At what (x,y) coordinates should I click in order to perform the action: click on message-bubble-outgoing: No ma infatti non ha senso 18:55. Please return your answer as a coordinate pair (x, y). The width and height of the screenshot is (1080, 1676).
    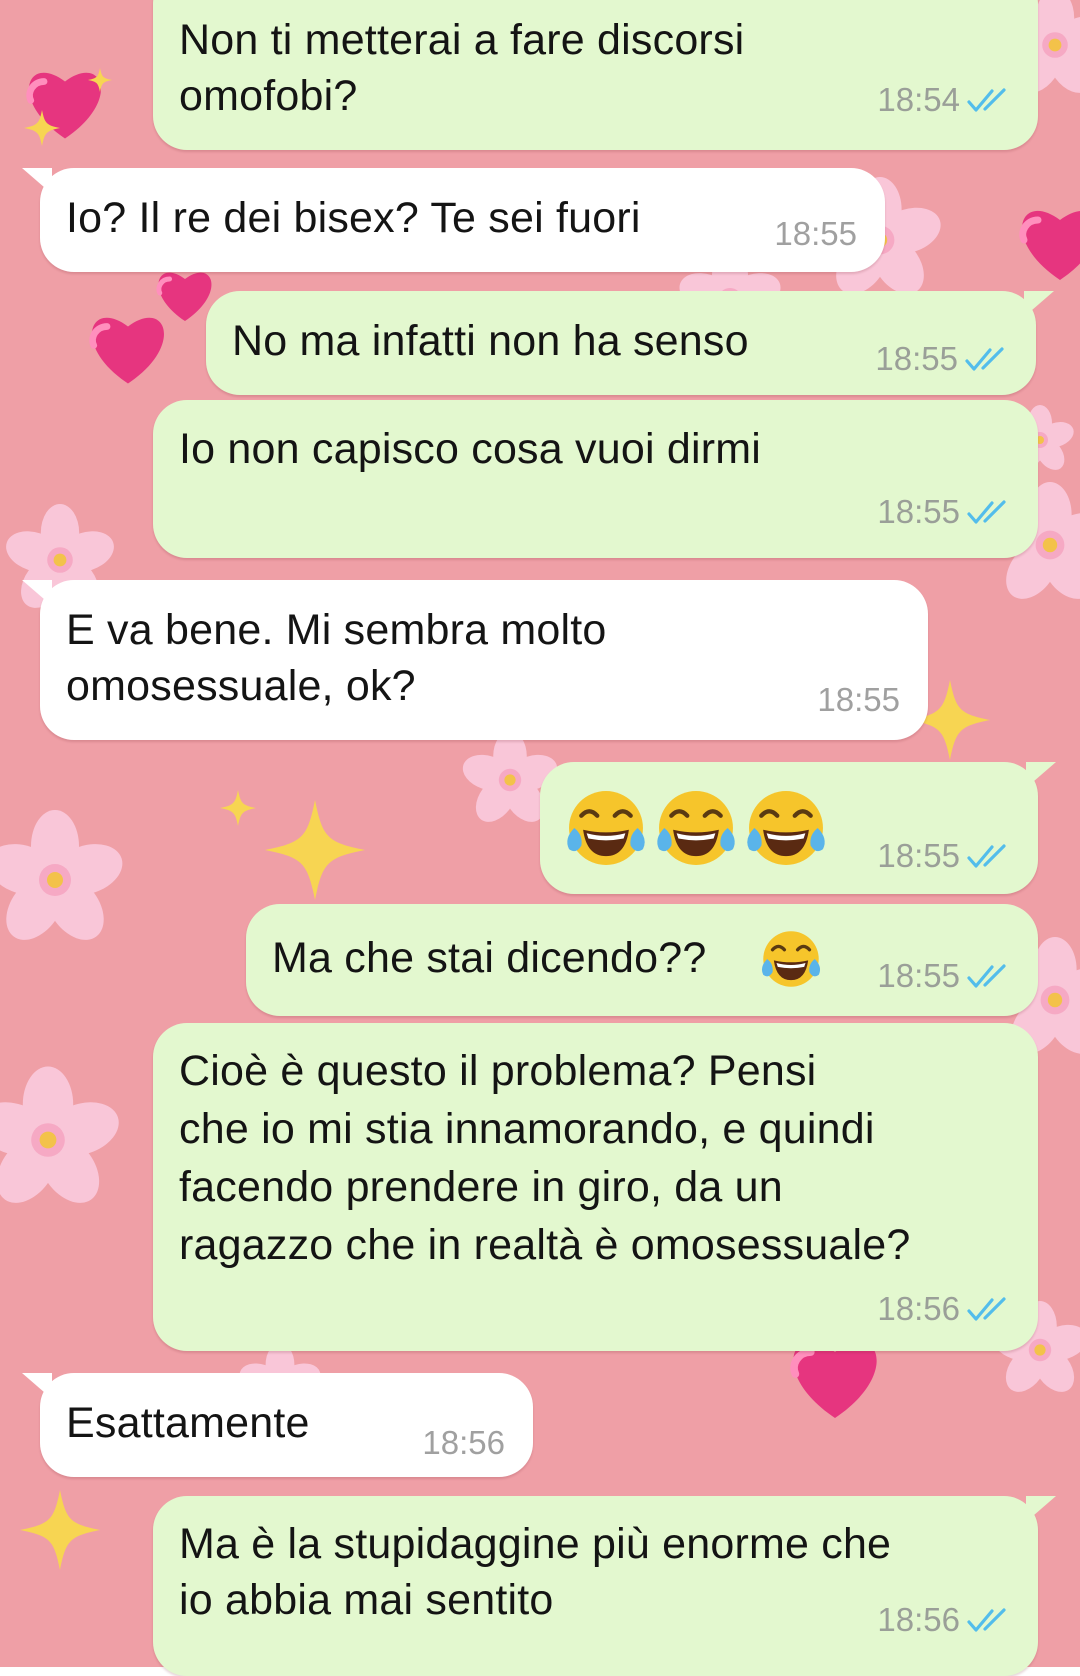
    Looking at the image, I should click on (630, 343).